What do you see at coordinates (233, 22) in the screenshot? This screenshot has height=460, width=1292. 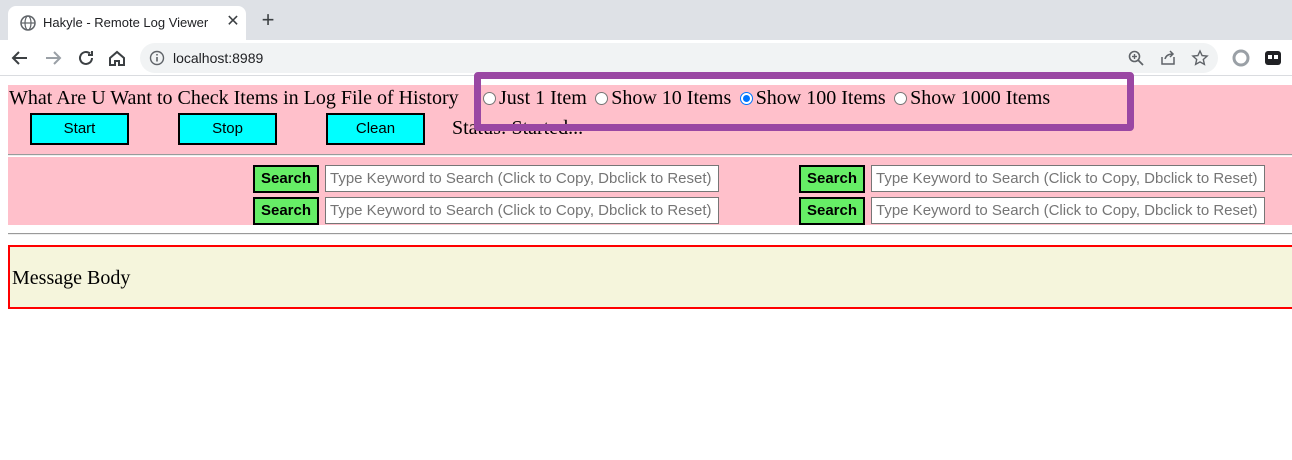 I see `close-tab-icon: ✕` at bounding box center [233, 22].